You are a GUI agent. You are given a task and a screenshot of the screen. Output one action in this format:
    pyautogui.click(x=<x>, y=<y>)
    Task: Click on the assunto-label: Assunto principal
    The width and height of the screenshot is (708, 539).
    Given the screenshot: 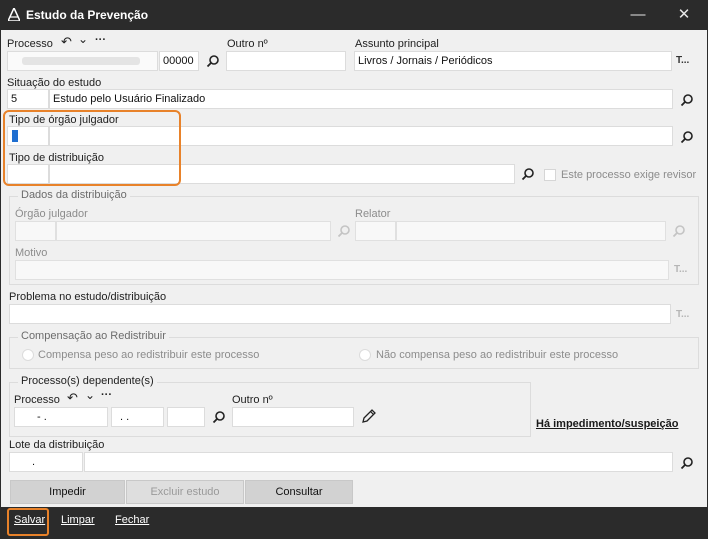 What is the action you would take?
    pyautogui.click(x=397, y=44)
    